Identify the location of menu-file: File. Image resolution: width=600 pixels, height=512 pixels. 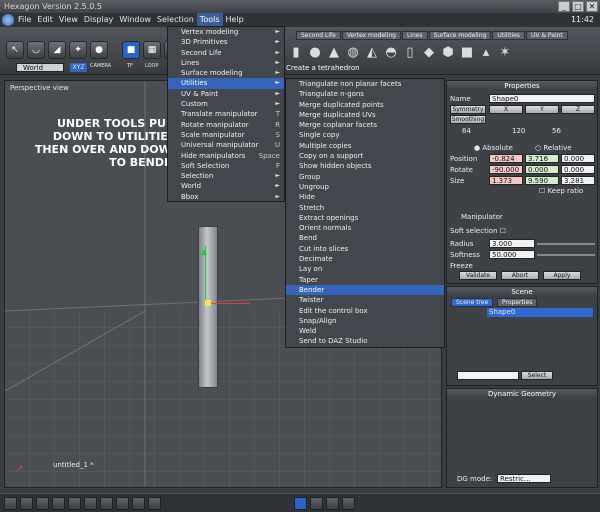
(24, 20).